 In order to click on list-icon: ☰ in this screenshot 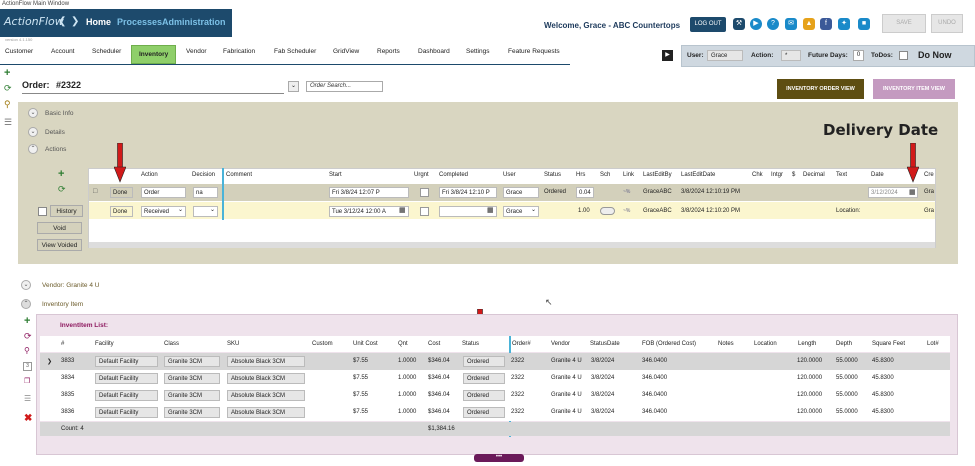, I will do `click(8, 122)`.